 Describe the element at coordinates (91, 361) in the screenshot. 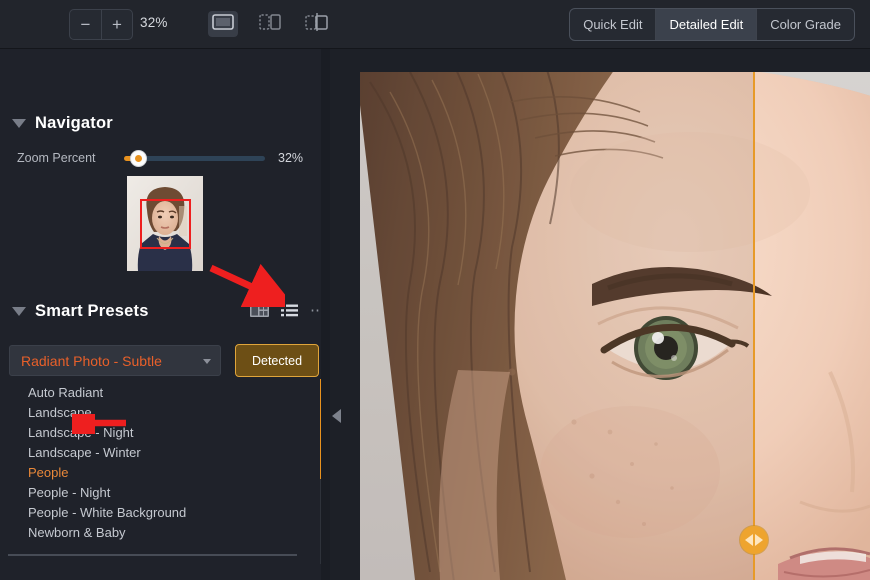

I see `smart-preset-dropdown-value: Radiant Photo - Subtle` at that location.